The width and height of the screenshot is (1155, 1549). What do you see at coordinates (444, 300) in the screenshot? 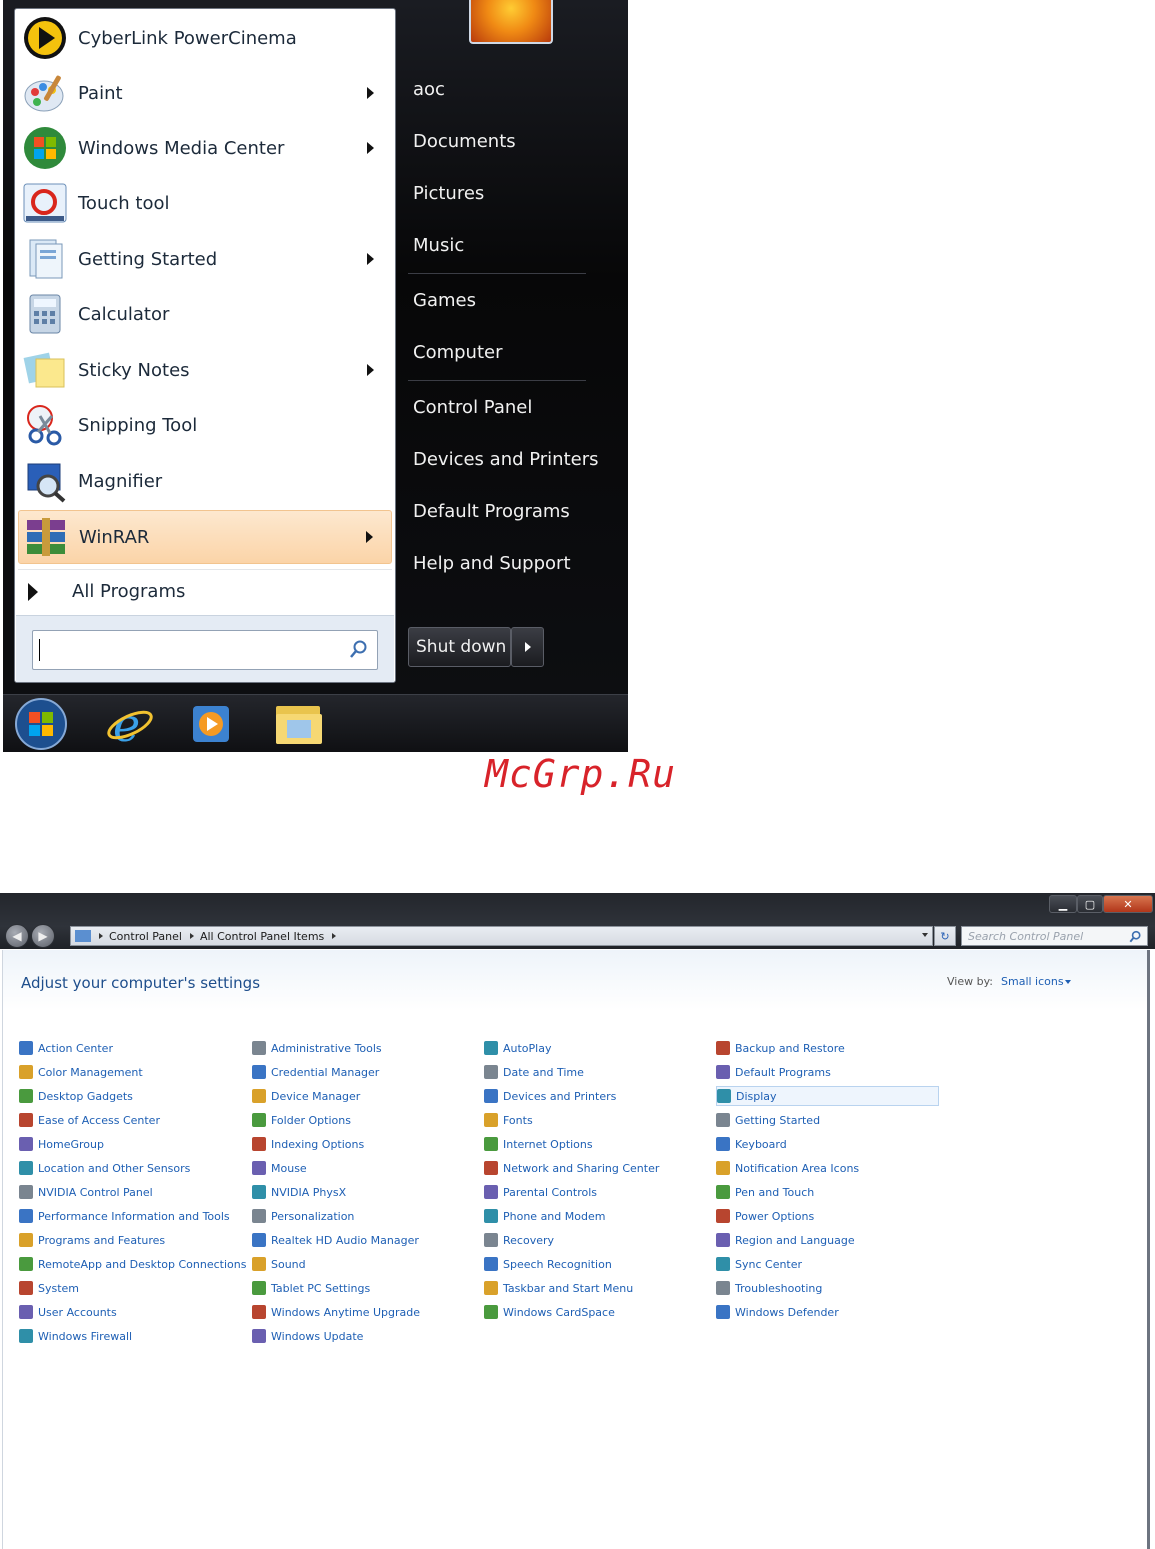
I see `right-item-games: Games` at bounding box center [444, 300].